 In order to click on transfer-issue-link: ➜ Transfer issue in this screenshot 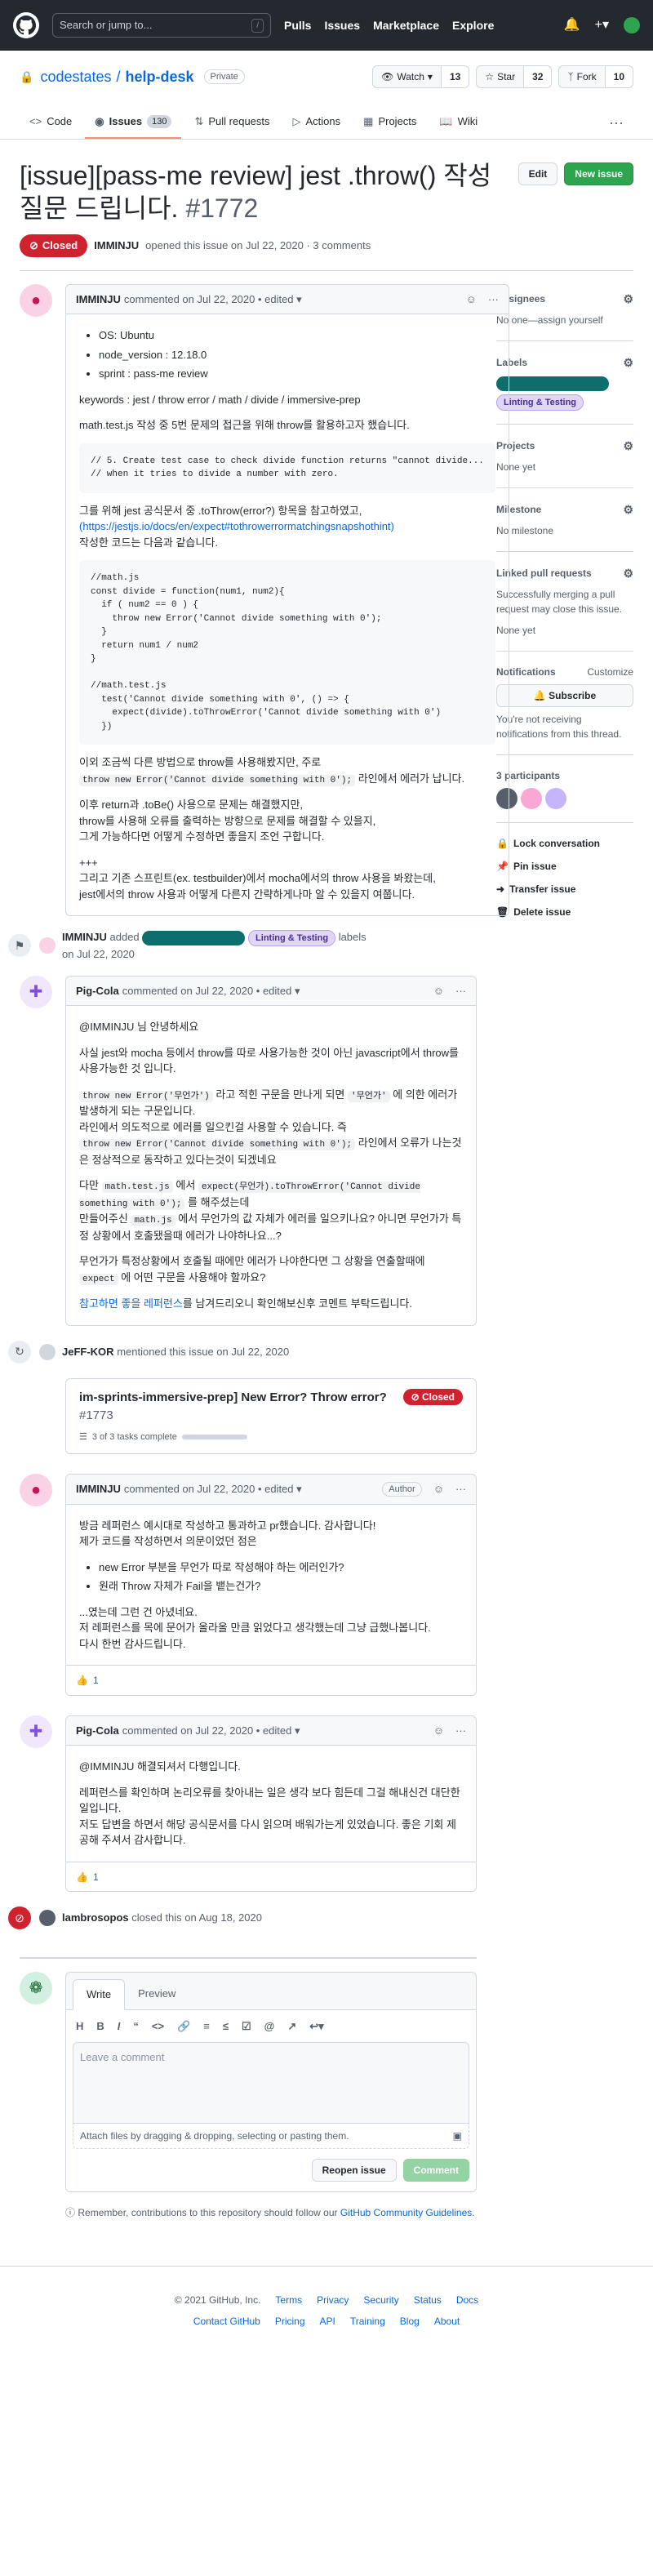, I will do `click(564, 889)`.